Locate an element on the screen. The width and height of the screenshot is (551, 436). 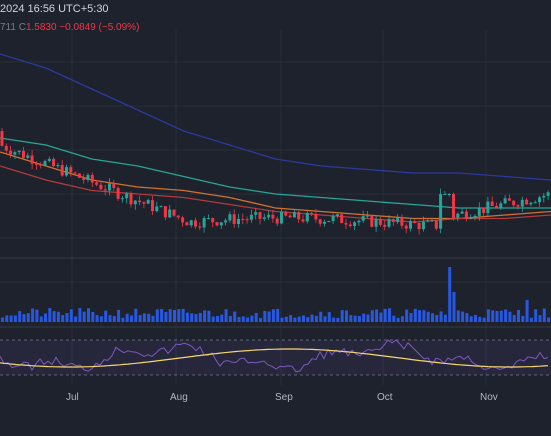
close-label: C is located at coordinates (22, 27).